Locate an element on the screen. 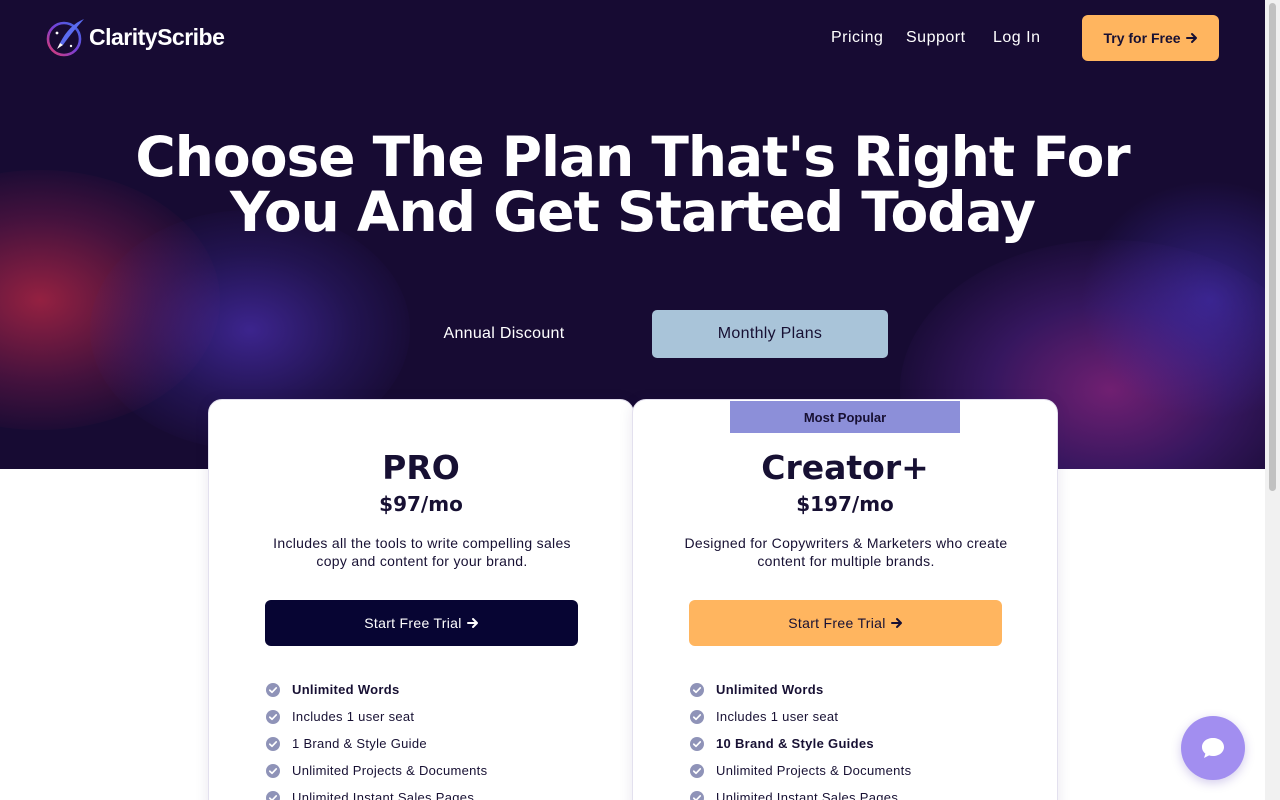  chat-bubble-icon is located at coordinates (1213, 748).